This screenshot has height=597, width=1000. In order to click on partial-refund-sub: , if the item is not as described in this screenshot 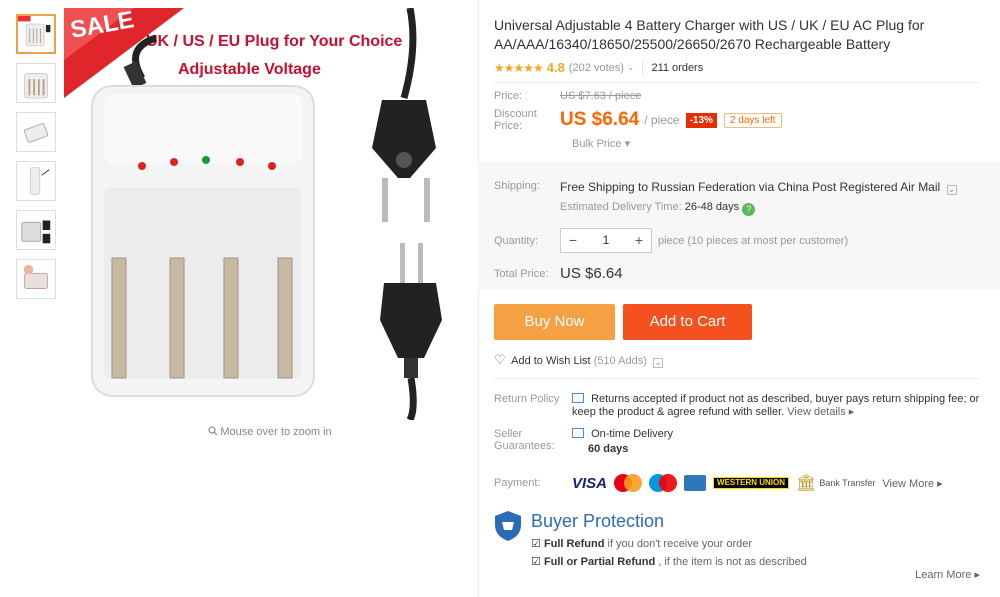, I will do `click(732, 562)`.